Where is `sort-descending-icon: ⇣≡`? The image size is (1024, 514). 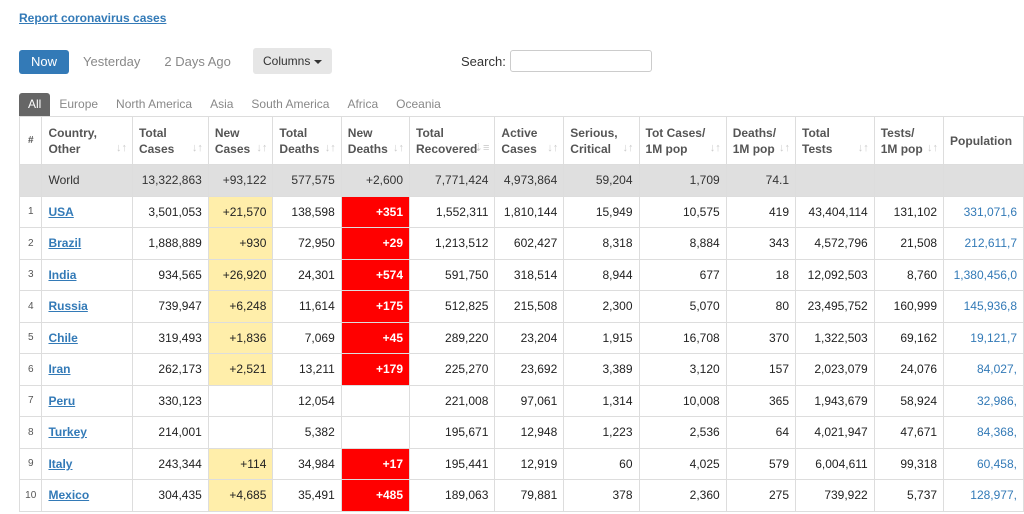
sort-descending-icon: ⇣≡ is located at coordinates (482, 148).